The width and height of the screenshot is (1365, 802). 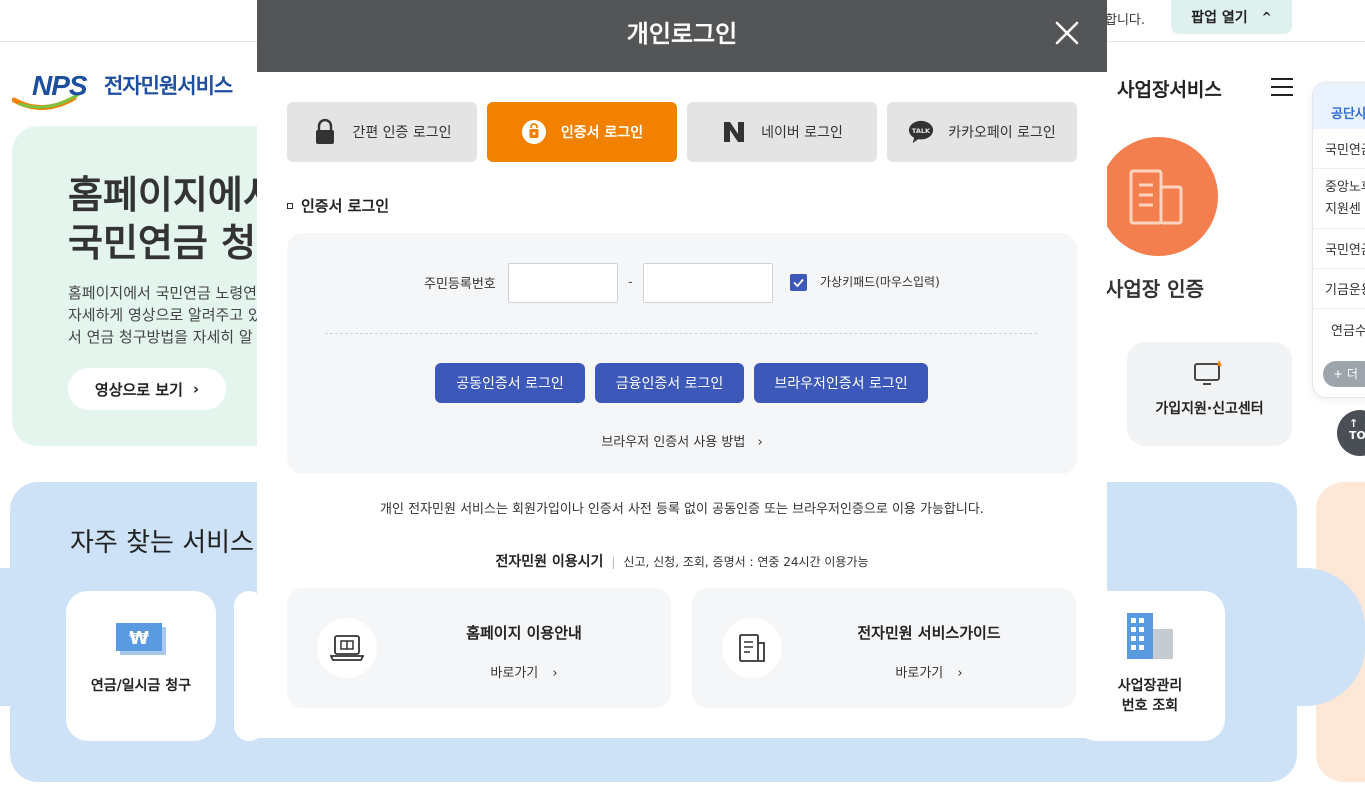 What do you see at coordinates (880, 281) in the screenshot?
I see `virtual-keypad-label: 가상키패드(마우스입력)` at bounding box center [880, 281].